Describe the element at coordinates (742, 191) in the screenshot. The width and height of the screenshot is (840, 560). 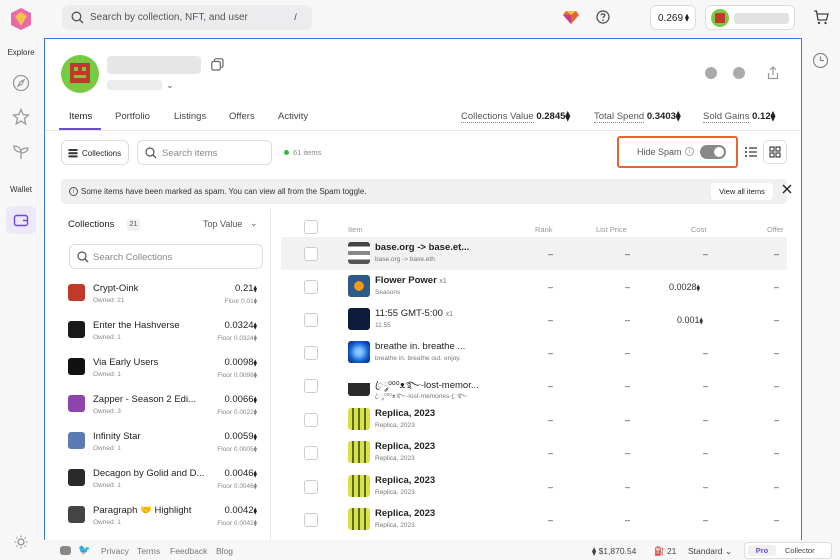
I see `view-all-items-button: View all items` at that location.